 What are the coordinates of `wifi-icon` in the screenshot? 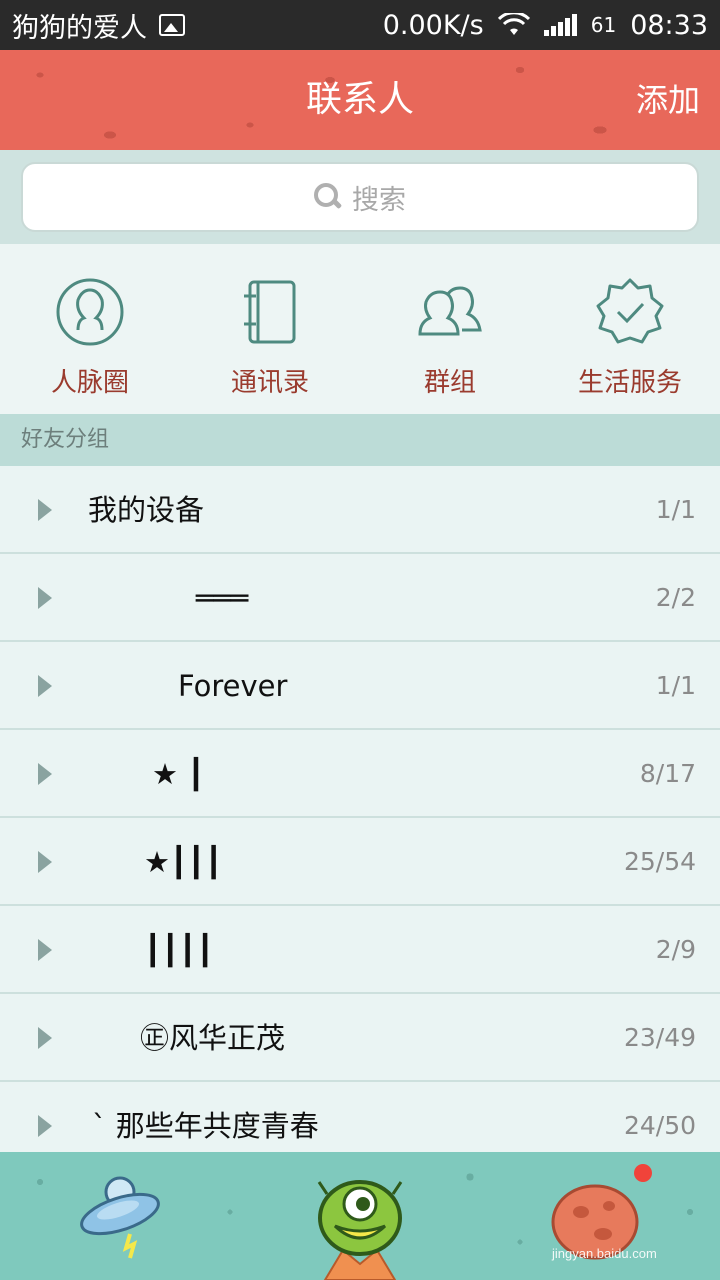 It's located at (513, 24).